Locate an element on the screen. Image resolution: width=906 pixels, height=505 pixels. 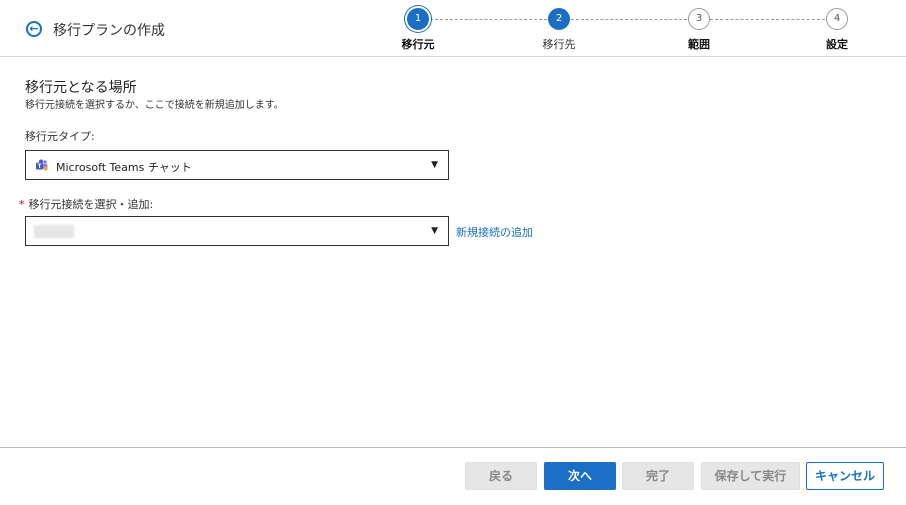
section-title: 移行元となる場所 is located at coordinates (81, 88).